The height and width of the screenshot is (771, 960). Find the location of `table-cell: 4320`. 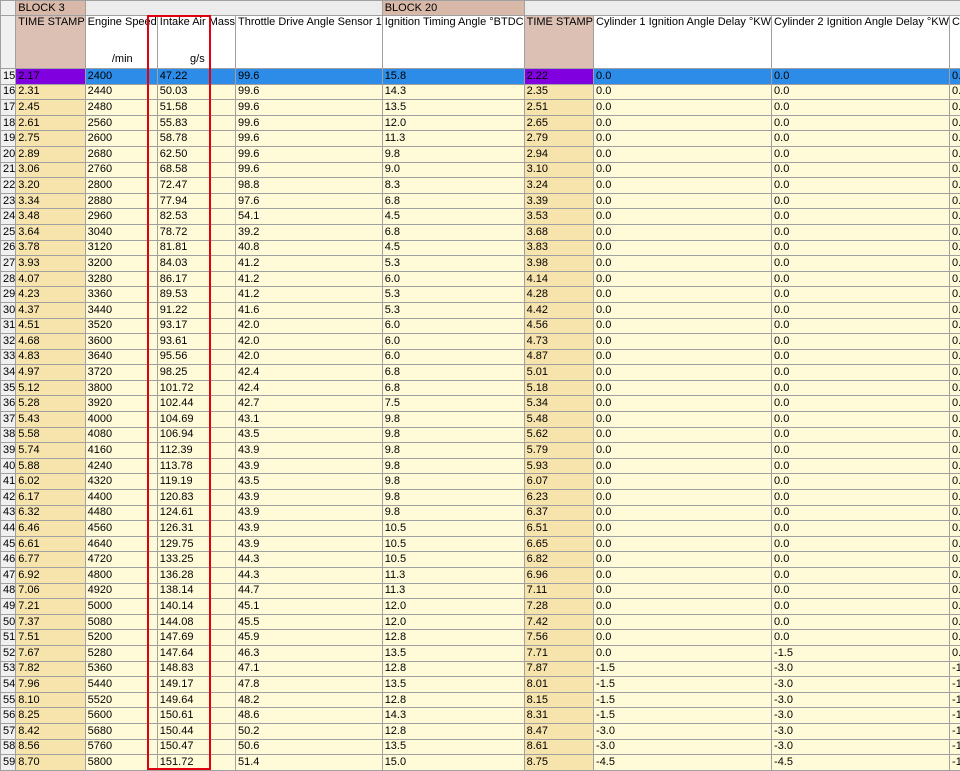

table-cell: 4320 is located at coordinates (121, 482).